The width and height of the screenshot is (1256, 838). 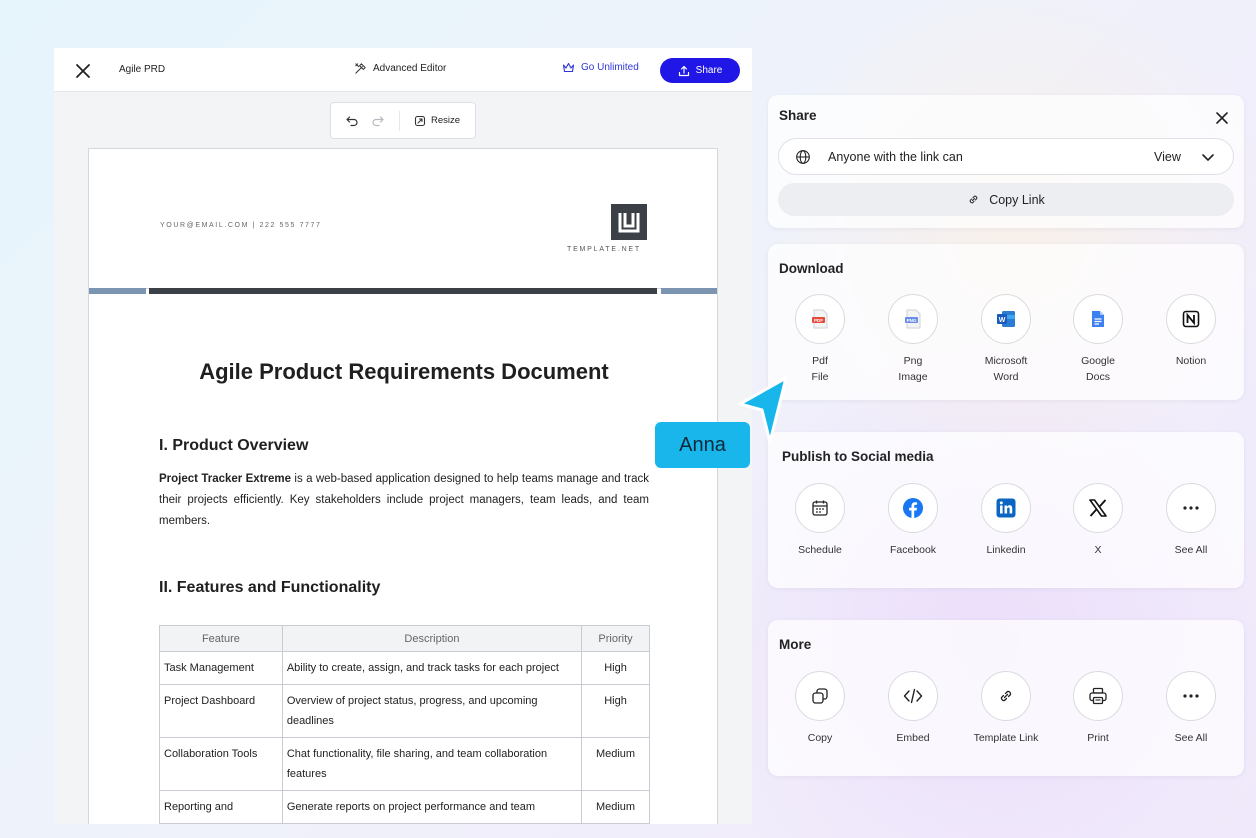 What do you see at coordinates (820, 708) in the screenshot?
I see `more-copy-option: Copy` at bounding box center [820, 708].